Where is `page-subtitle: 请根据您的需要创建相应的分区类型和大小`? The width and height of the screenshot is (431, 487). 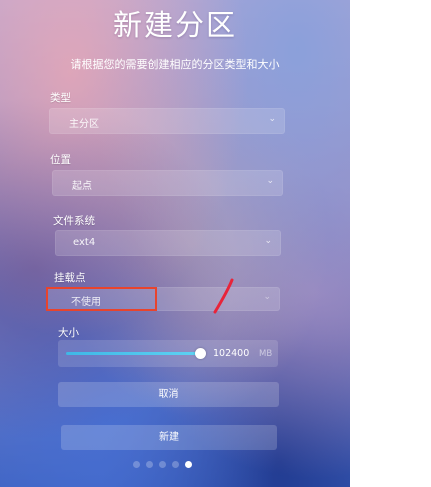
page-subtitle: 请根据您的需要创建相应的分区类型和大小 is located at coordinates (175, 64).